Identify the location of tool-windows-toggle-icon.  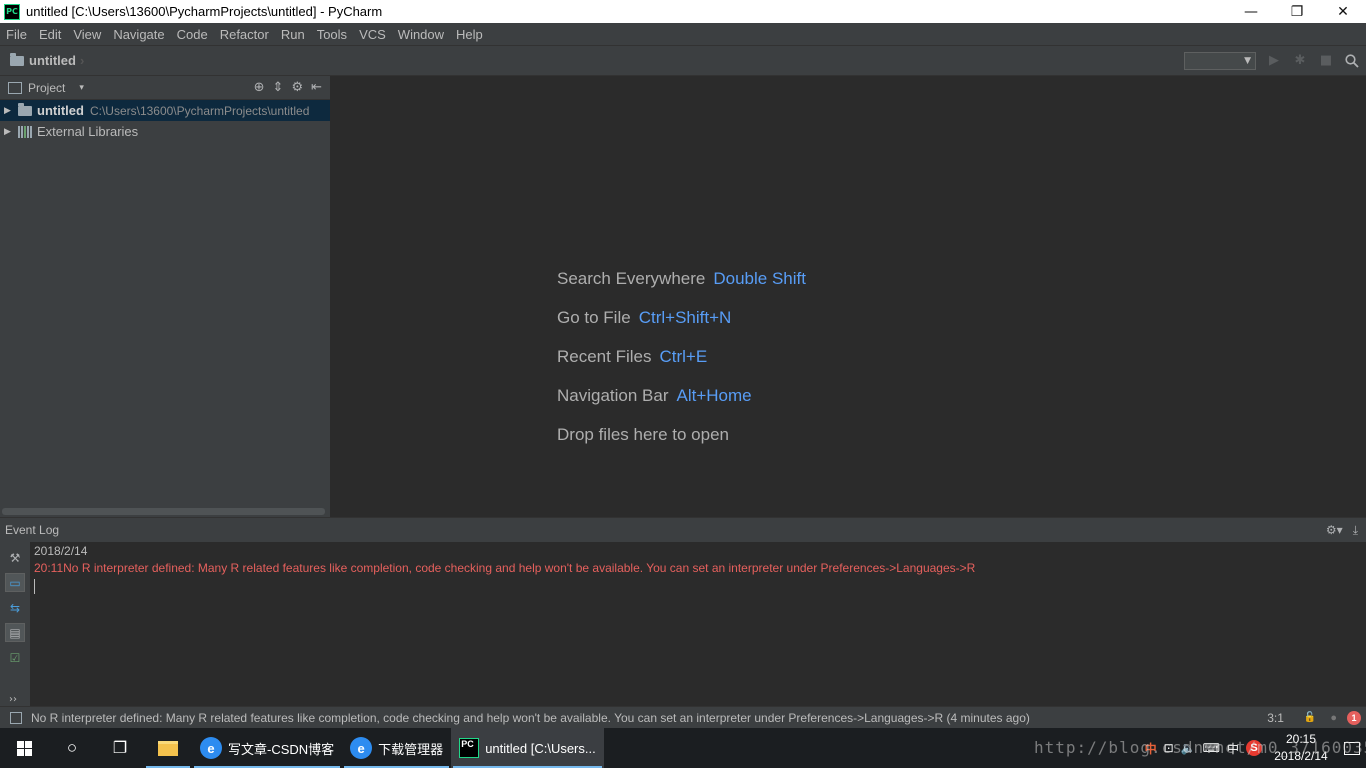
(16, 717).